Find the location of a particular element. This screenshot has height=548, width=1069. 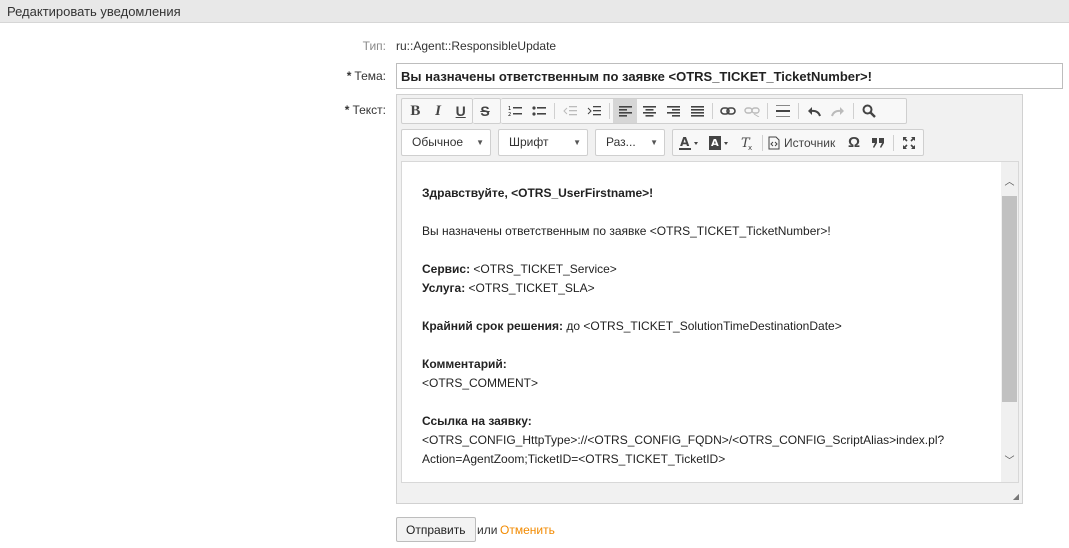

submit-button: Отправить is located at coordinates (436, 529).